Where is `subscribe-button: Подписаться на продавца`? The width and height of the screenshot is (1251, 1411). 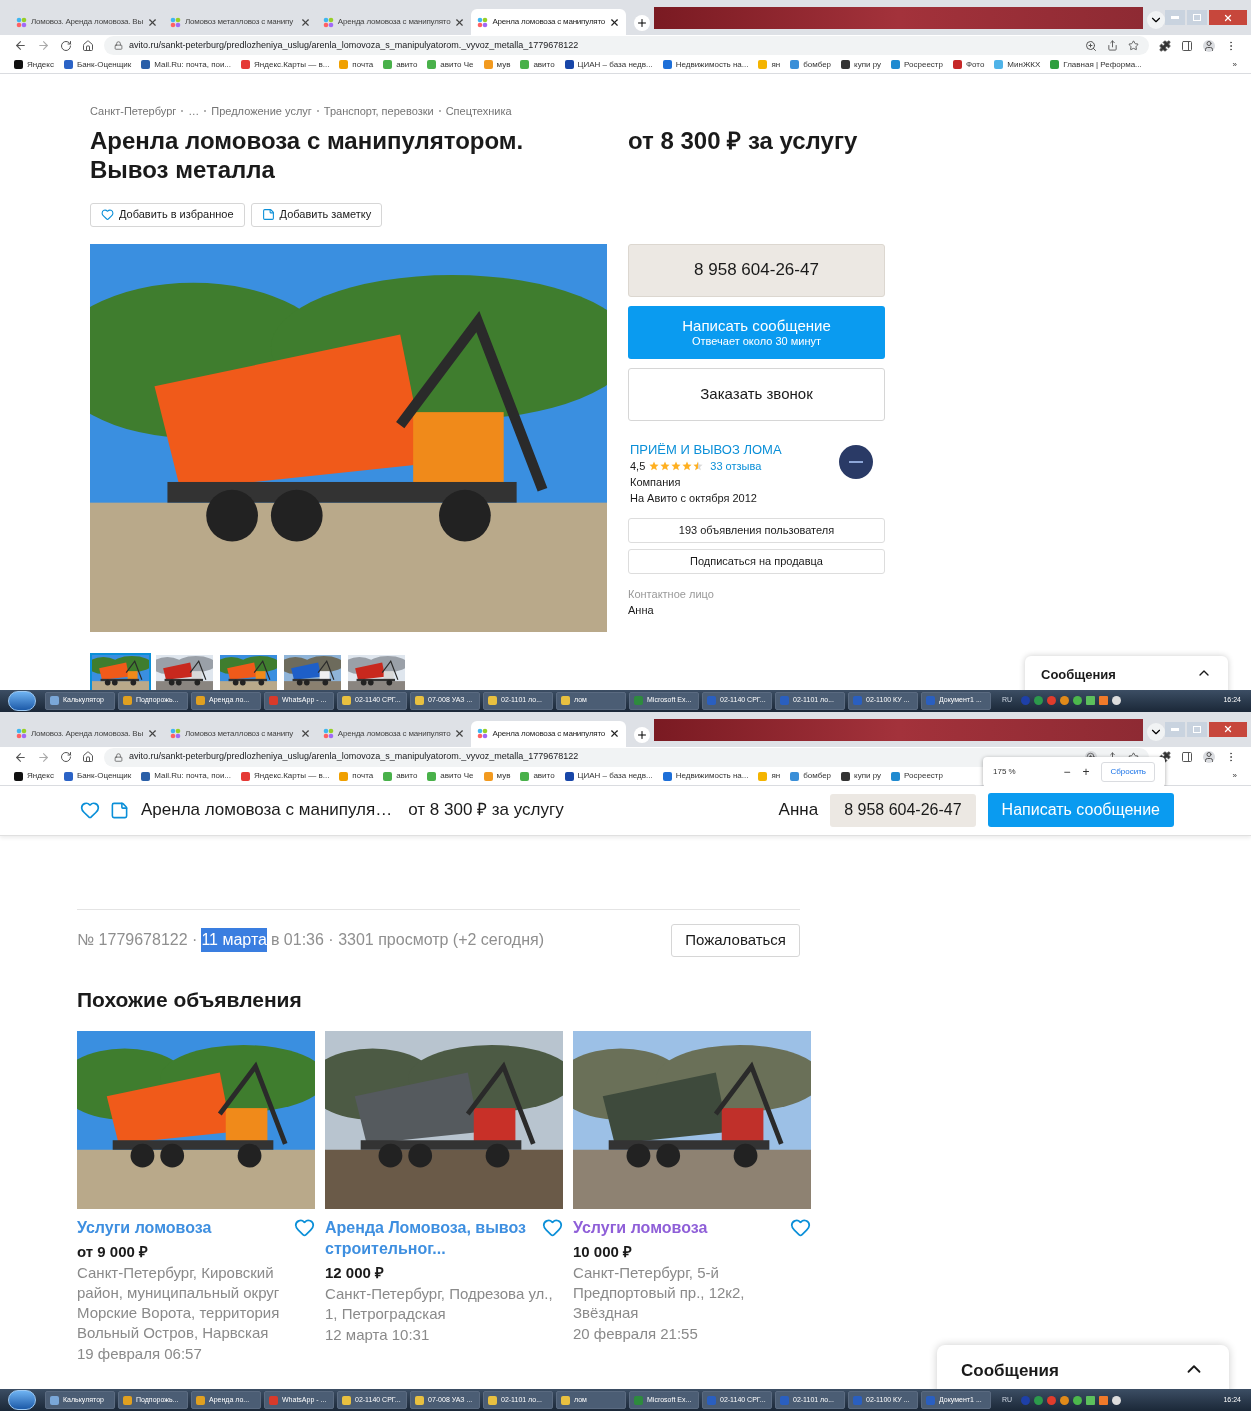 subscribe-button: Подписаться на продавца is located at coordinates (756, 561).